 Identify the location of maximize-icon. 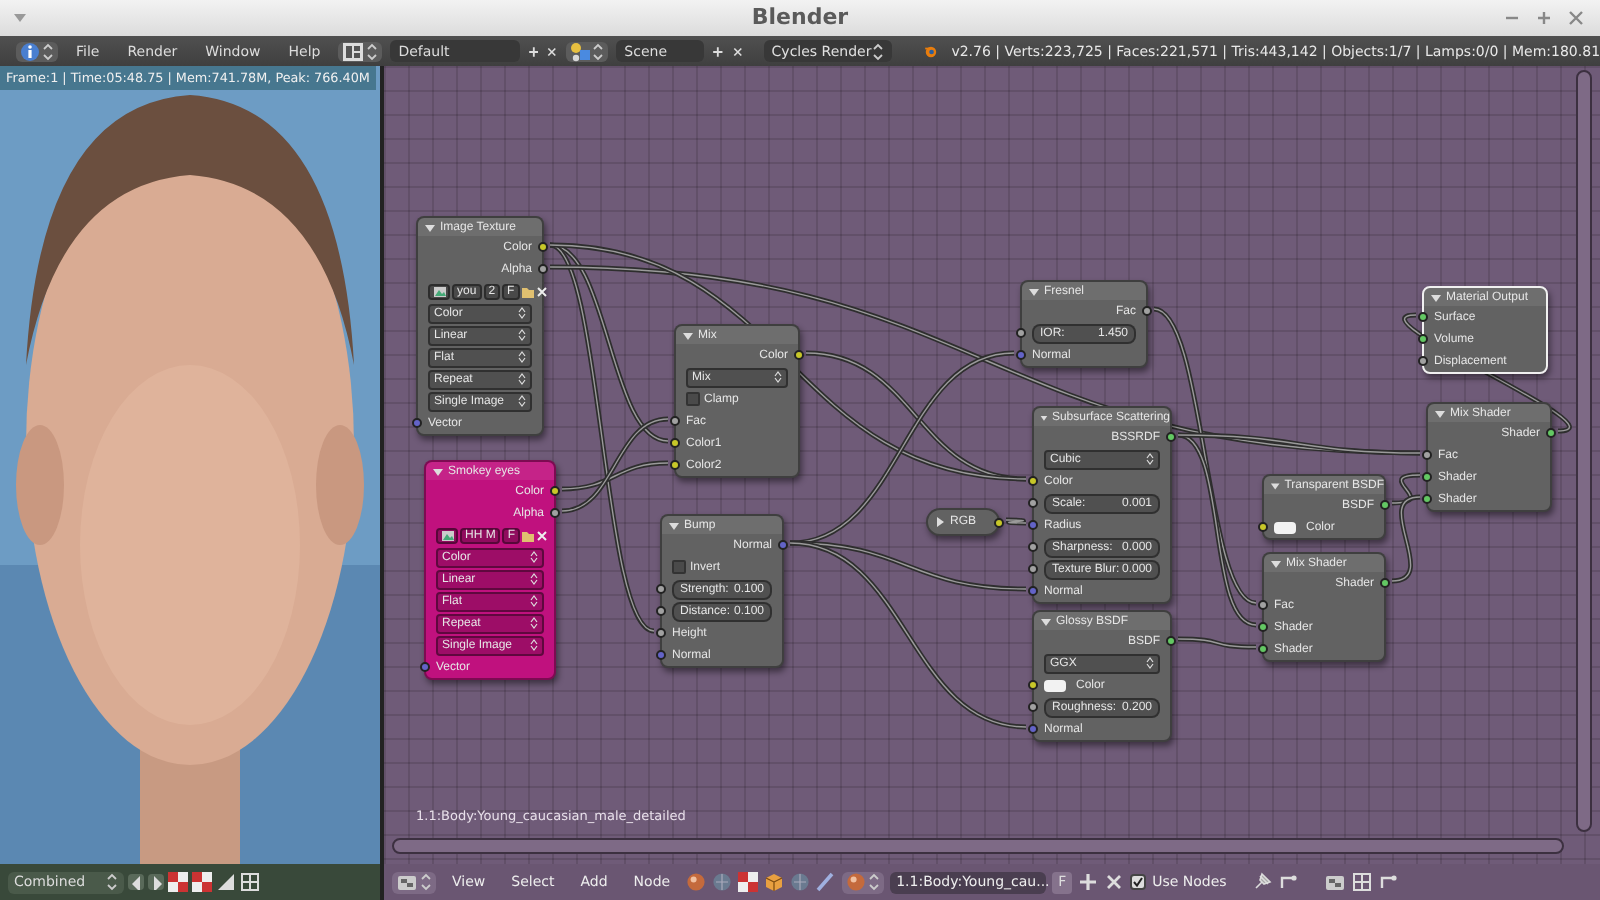
(1544, 18).